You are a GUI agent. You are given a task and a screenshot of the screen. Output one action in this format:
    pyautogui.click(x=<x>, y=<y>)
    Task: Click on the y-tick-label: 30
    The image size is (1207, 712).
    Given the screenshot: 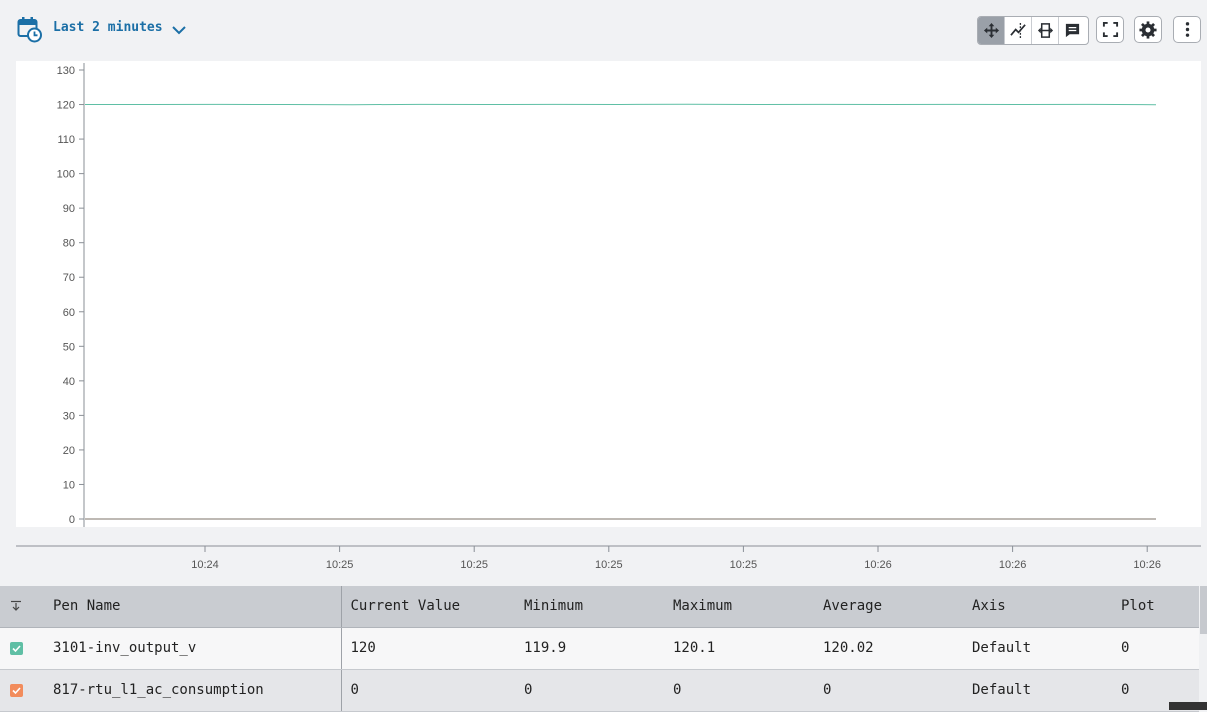 What is the action you would take?
    pyautogui.click(x=69, y=416)
    